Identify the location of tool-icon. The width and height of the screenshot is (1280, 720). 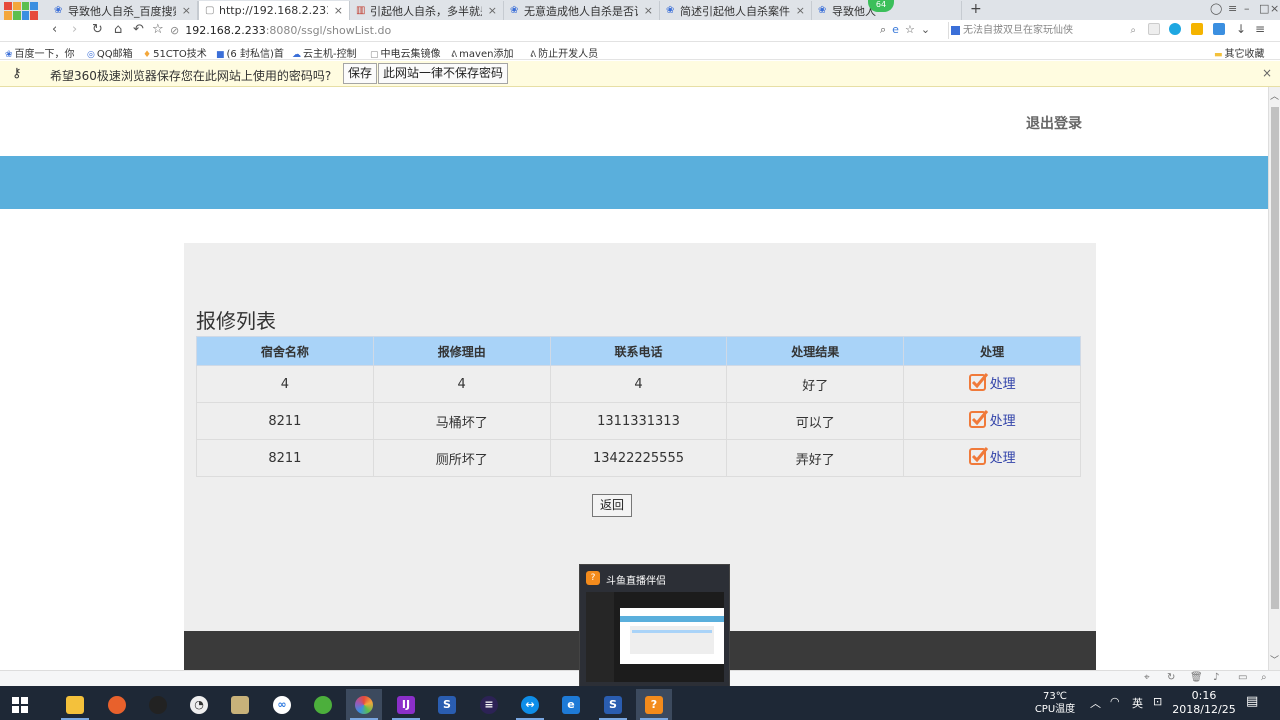
(240, 704).